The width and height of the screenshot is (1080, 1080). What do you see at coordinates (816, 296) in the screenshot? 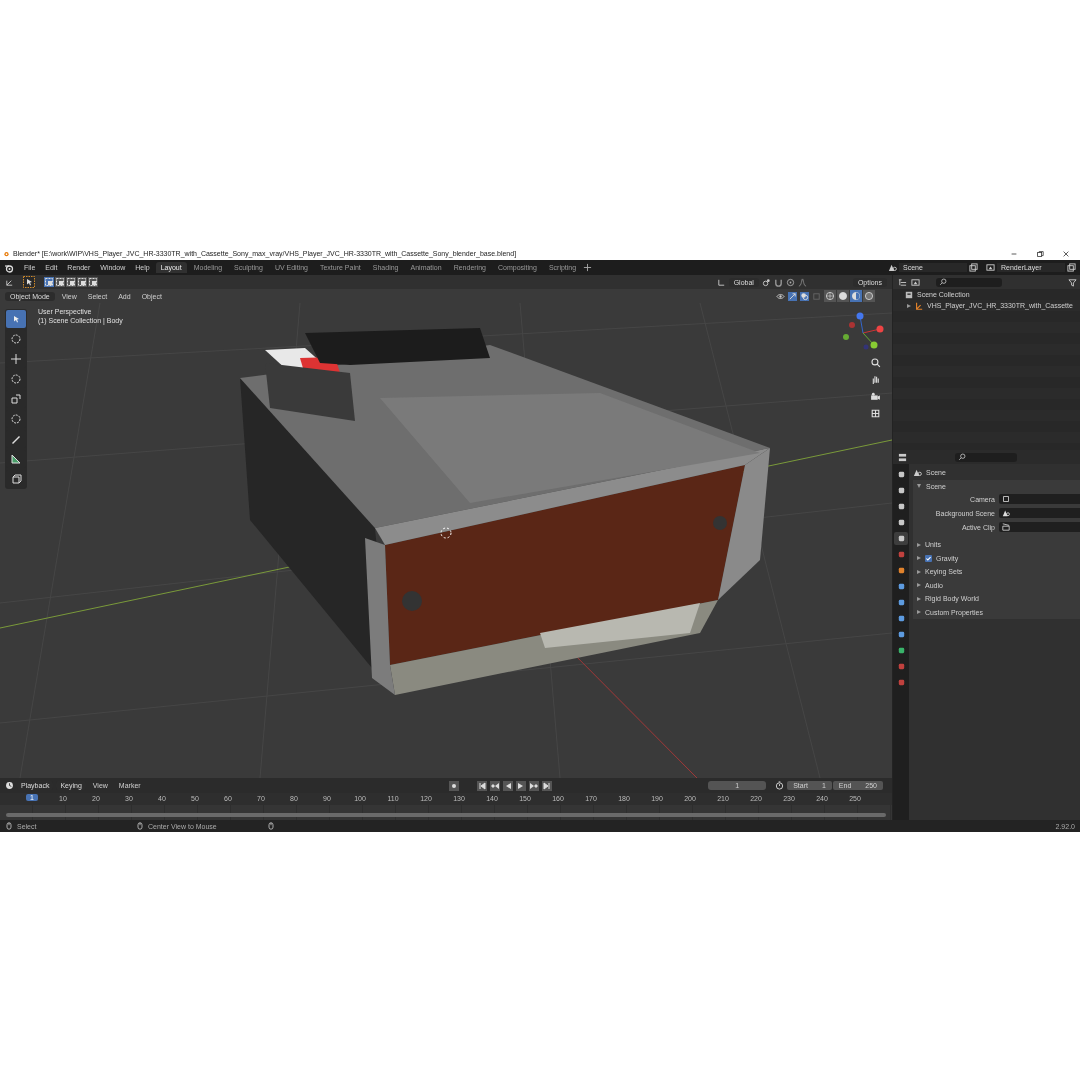
I see `xray-toggle-icon` at bounding box center [816, 296].